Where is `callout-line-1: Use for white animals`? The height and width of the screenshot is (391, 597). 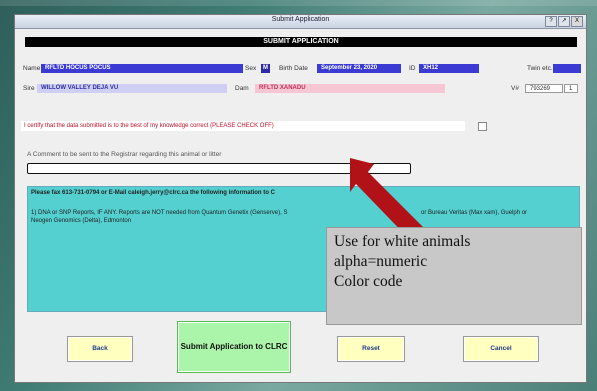
callout-line-1: Use for white animals is located at coordinates (402, 241).